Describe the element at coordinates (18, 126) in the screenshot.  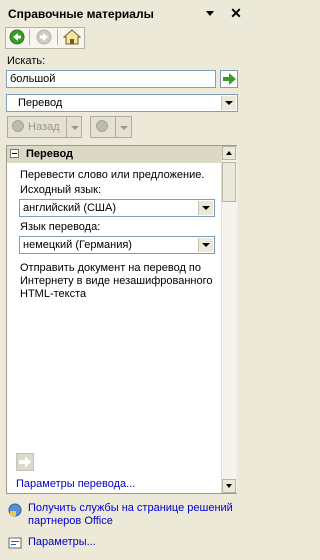
I see `back-circle-icon` at that location.